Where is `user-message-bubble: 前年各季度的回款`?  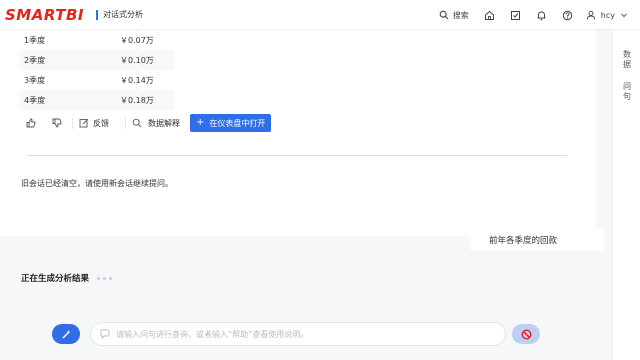
user-message-bubble: 前年各季度的回款 is located at coordinates (537, 240).